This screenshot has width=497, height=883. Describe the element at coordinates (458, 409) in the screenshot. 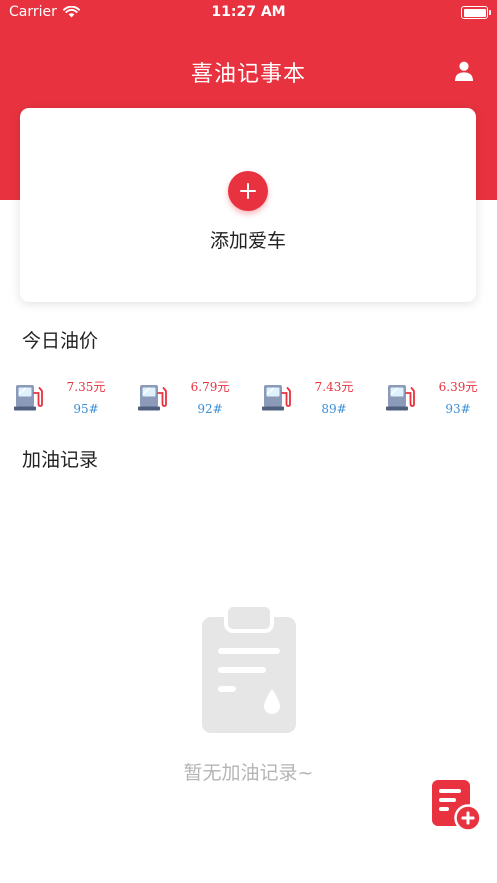

I see `fuel-grade: 93#` at that location.